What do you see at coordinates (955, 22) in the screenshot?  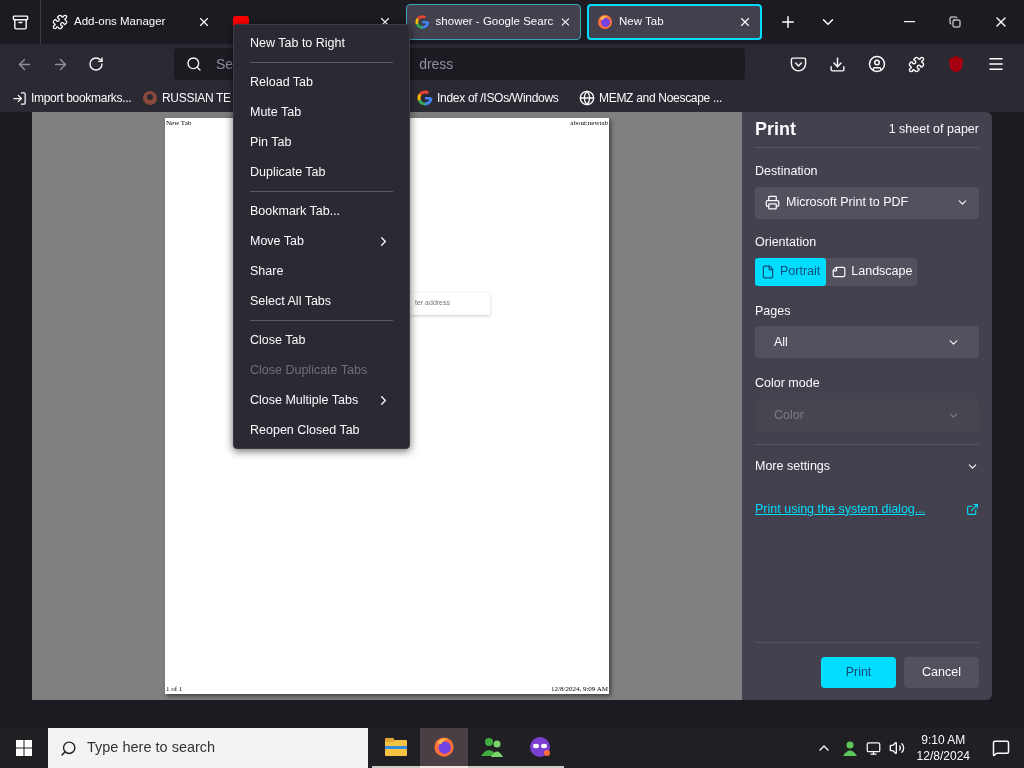 I see `restore-icon` at bounding box center [955, 22].